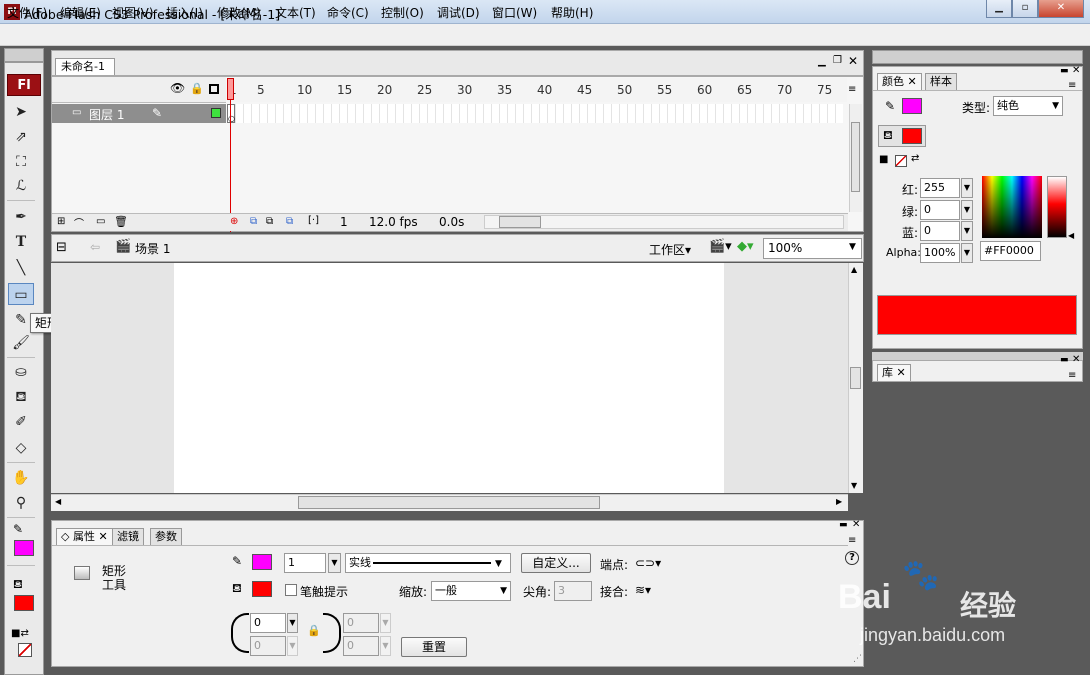  Describe the element at coordinates (385, 623) in the screenshot. I see `corner-top-right-spinner: ▼` at that location.